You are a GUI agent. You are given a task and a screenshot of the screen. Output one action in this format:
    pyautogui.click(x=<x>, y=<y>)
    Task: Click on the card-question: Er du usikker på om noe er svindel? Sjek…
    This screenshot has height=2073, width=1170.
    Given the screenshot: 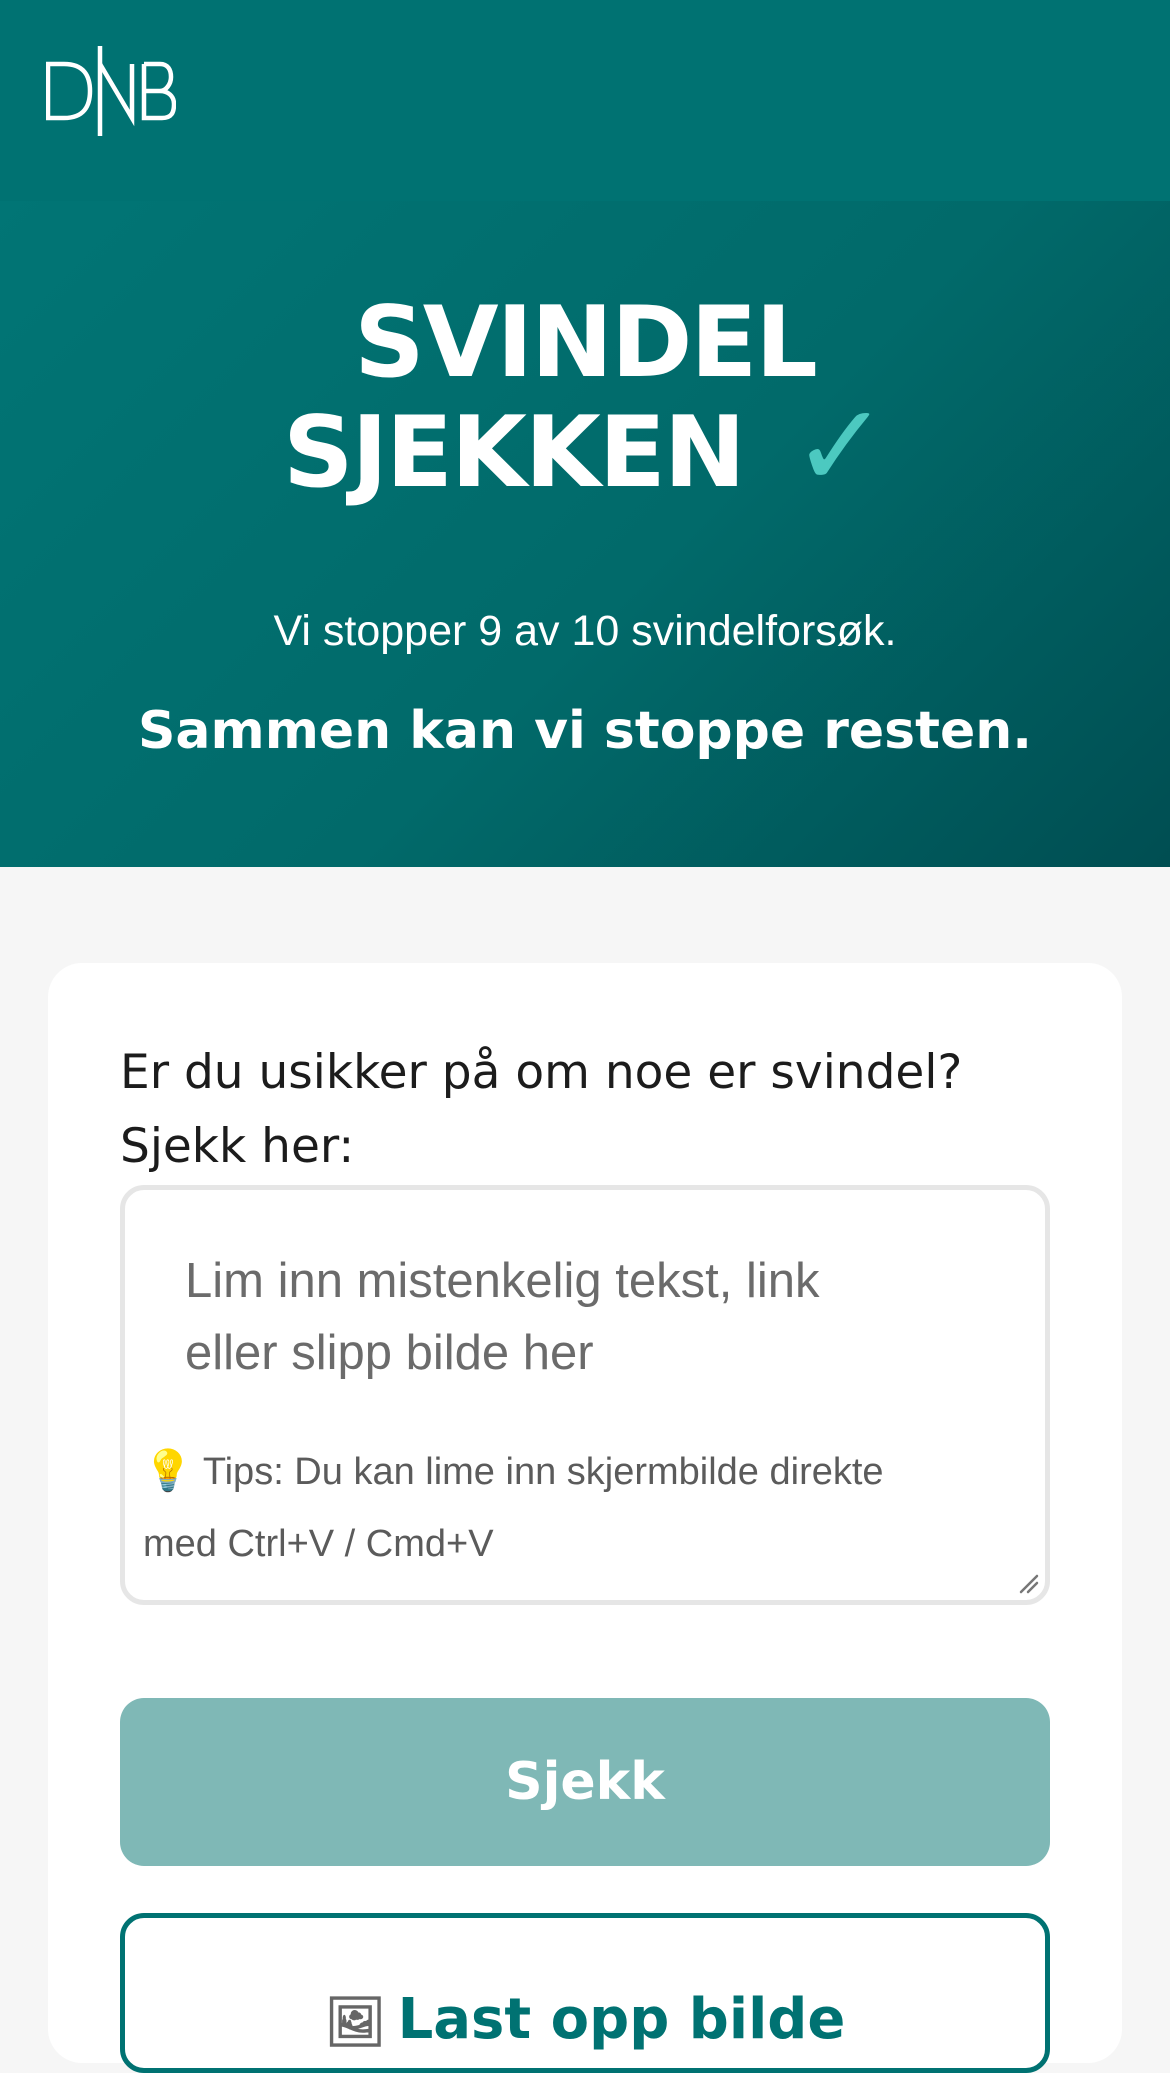 What is the action you would take?
    pyautogui.click(x=590, y=1110)
    